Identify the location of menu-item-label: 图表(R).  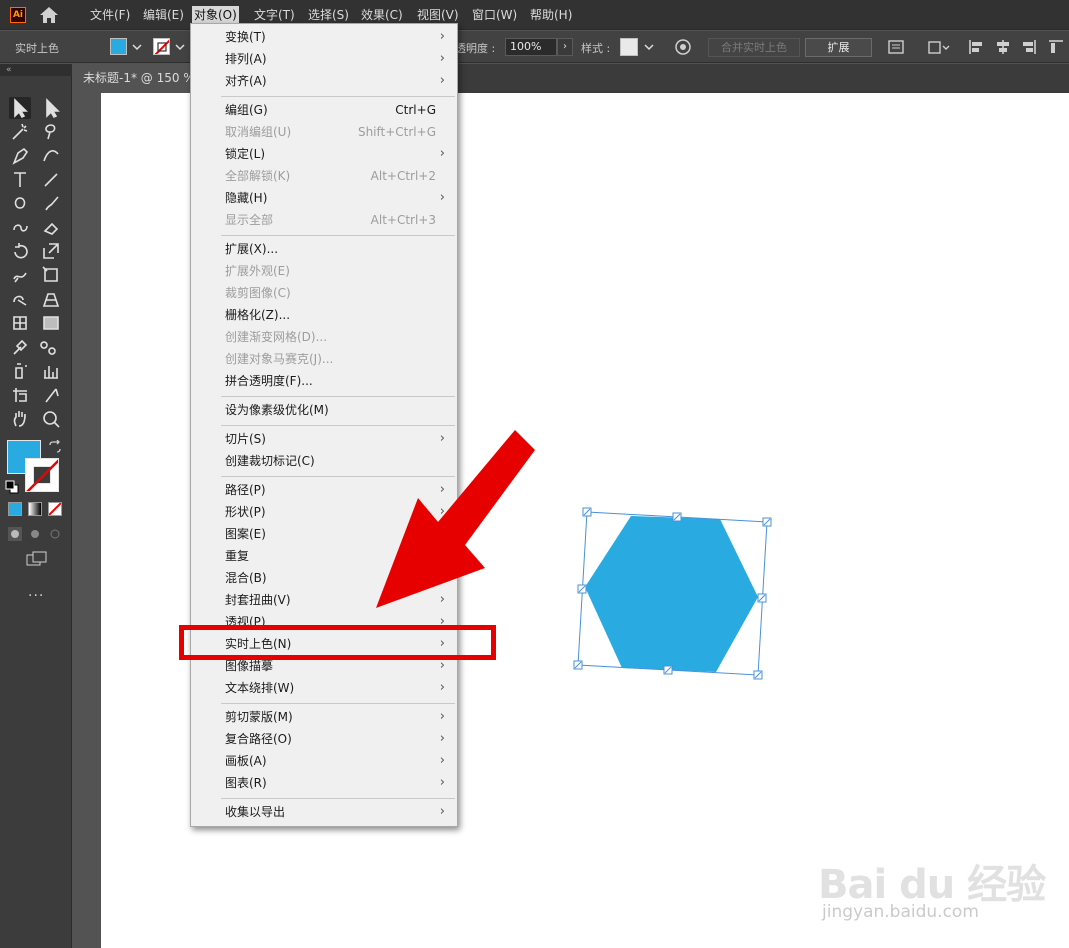
(246, 783).